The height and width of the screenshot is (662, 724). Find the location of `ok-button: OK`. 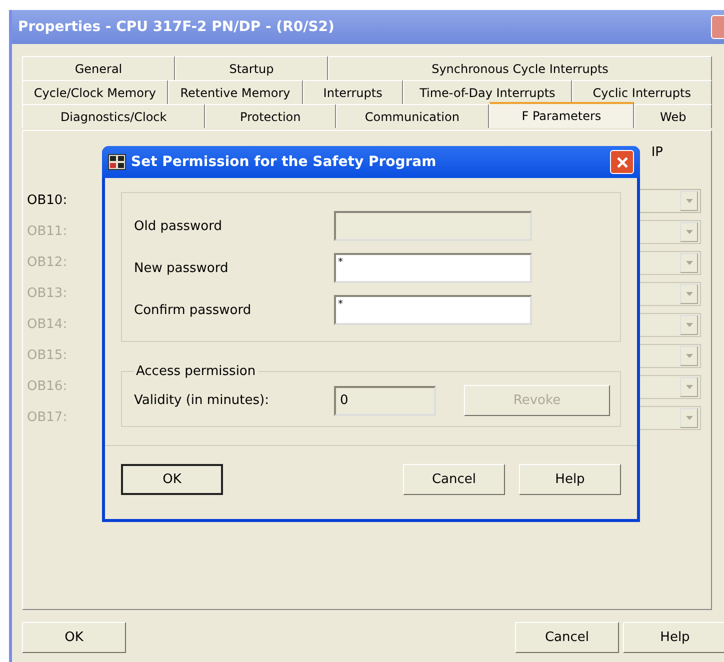

ok-button: OK is located at coordinates (74, 637).